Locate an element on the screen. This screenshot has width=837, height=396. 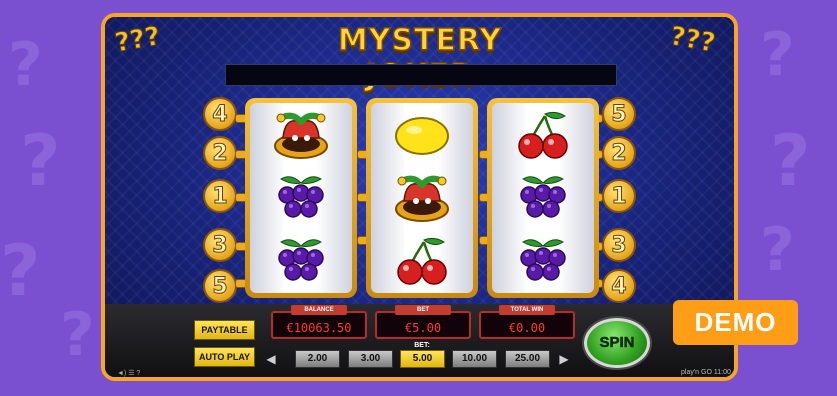
bet-option-4: 10.00 is located at coordinates (474, 359).